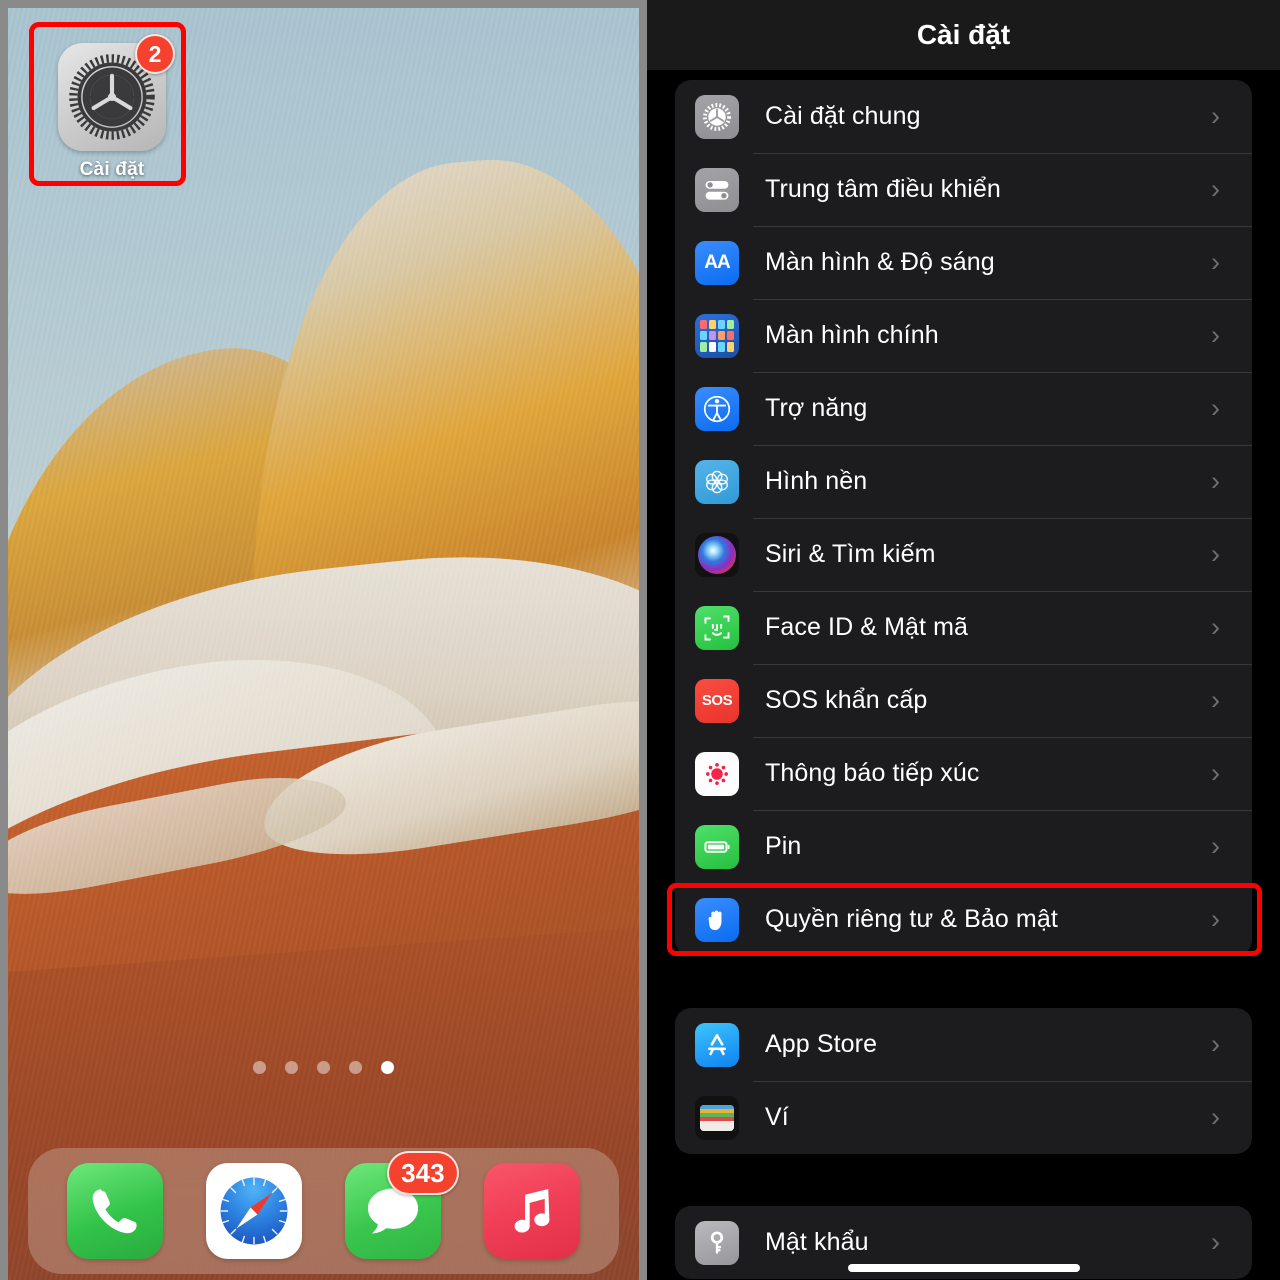  What do you see at coordinates (911, 919) in the screenshot?
I see `row-label: Quyền riêng tư & Bảo mật` at bounding box center [911, 919].